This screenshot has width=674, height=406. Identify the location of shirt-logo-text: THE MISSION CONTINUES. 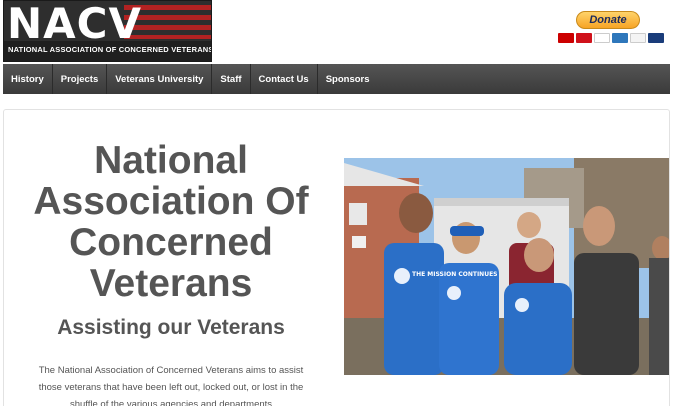
(455, 274).